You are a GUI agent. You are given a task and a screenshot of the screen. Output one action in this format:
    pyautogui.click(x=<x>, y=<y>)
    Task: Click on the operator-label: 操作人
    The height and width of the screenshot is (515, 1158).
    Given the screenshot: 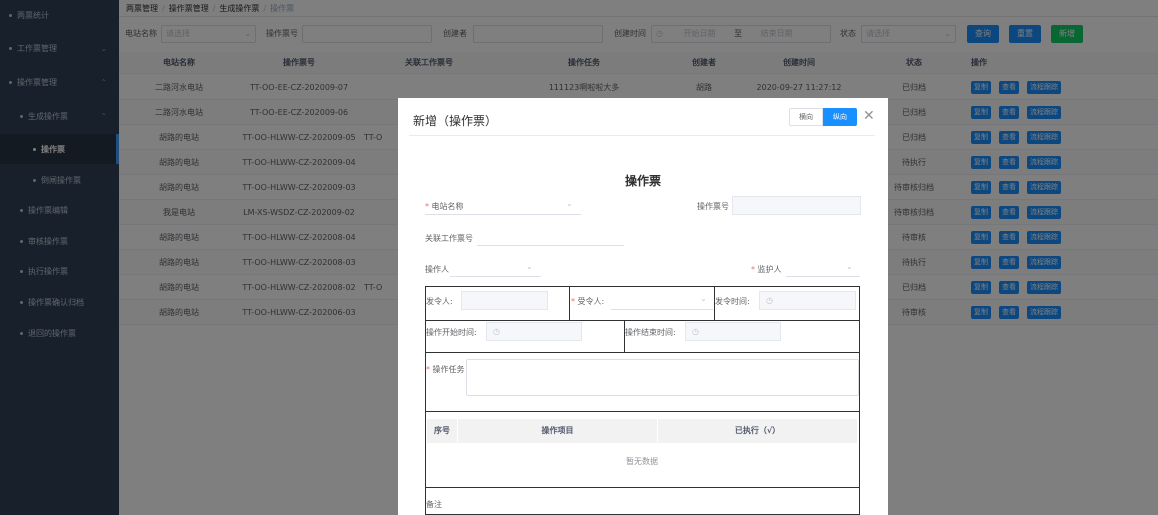 What is the action you would take?
    pyautogui.click(x=437, y=269)
    